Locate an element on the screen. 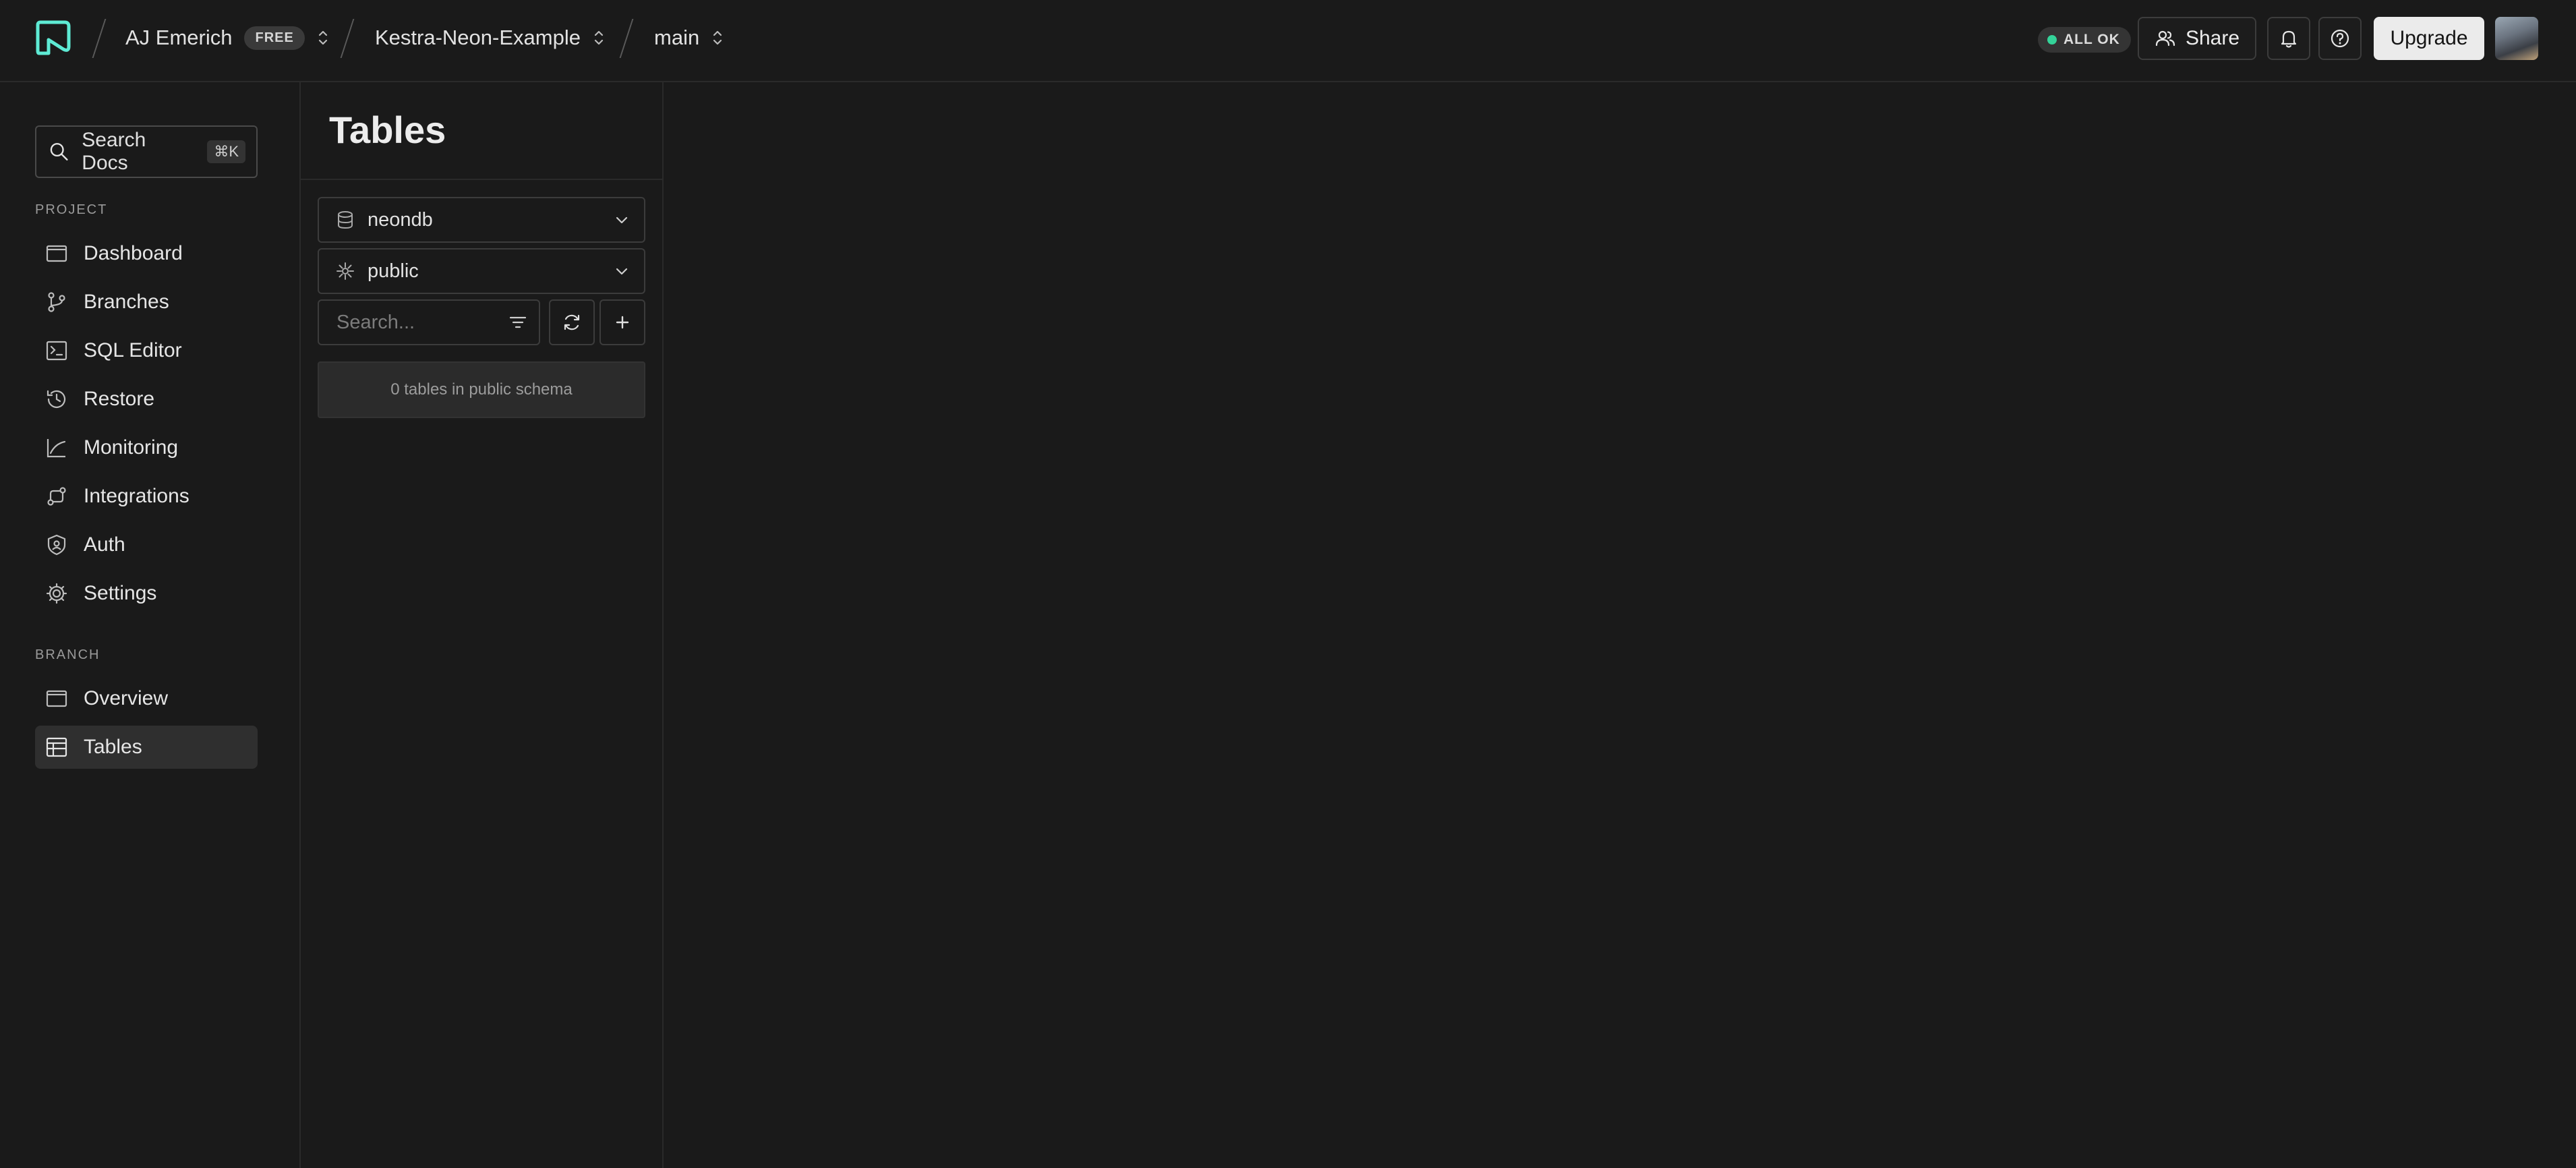 The image size is (2576, 1168). sidebar-item-label: SQL Editor is located at coordinates (133, 350).